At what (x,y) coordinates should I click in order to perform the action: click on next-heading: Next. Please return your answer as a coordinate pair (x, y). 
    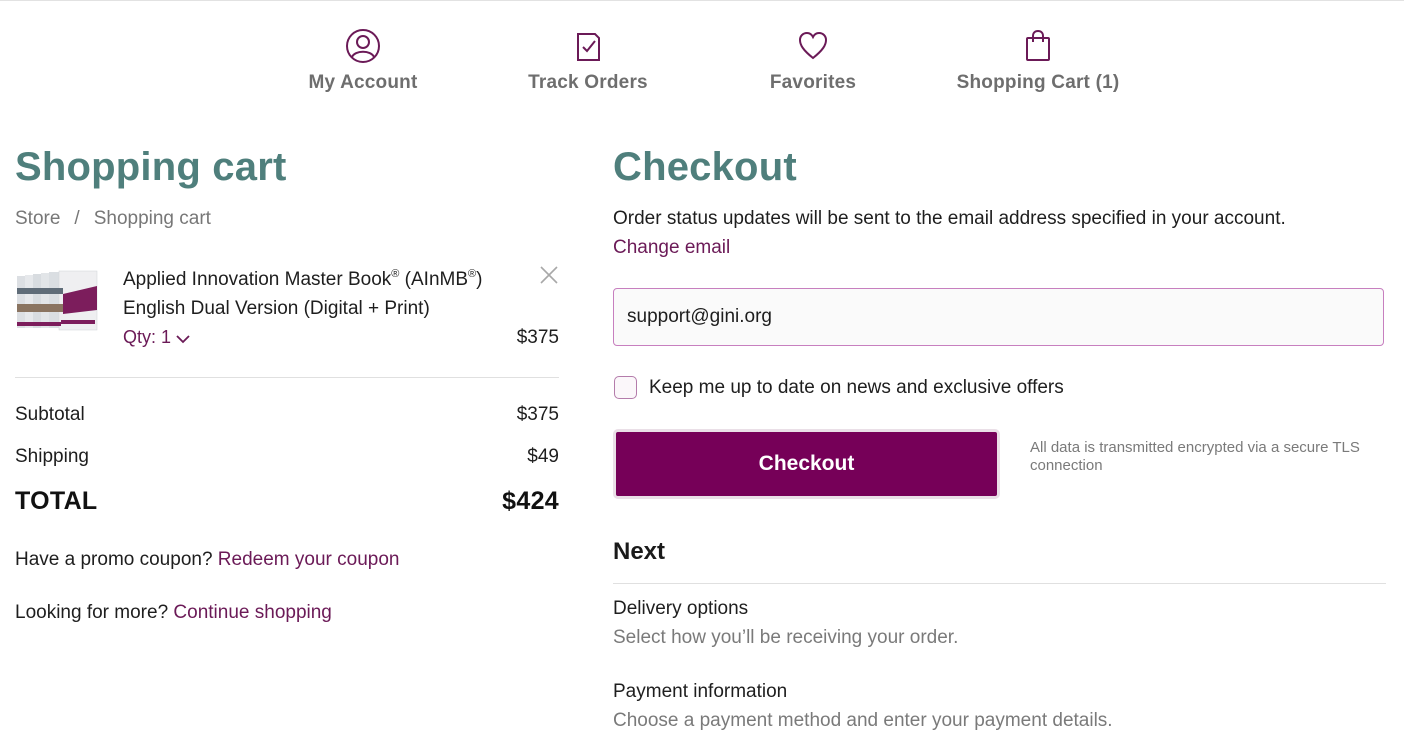
    Looking at the image, I should click on (639, 551).